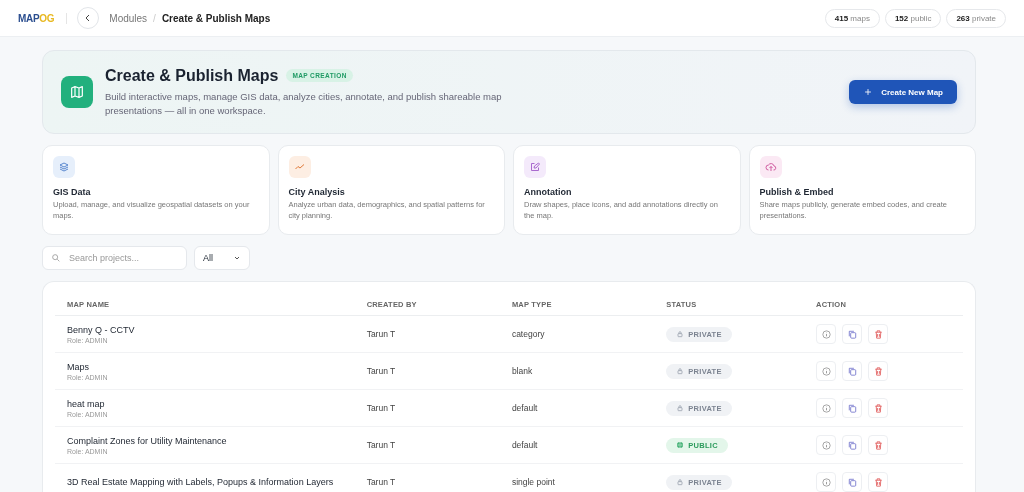  What do you see at coordinates (86, 403) in the screenshot?
I see `map-name: heat map` at bounding box center [86, 403].